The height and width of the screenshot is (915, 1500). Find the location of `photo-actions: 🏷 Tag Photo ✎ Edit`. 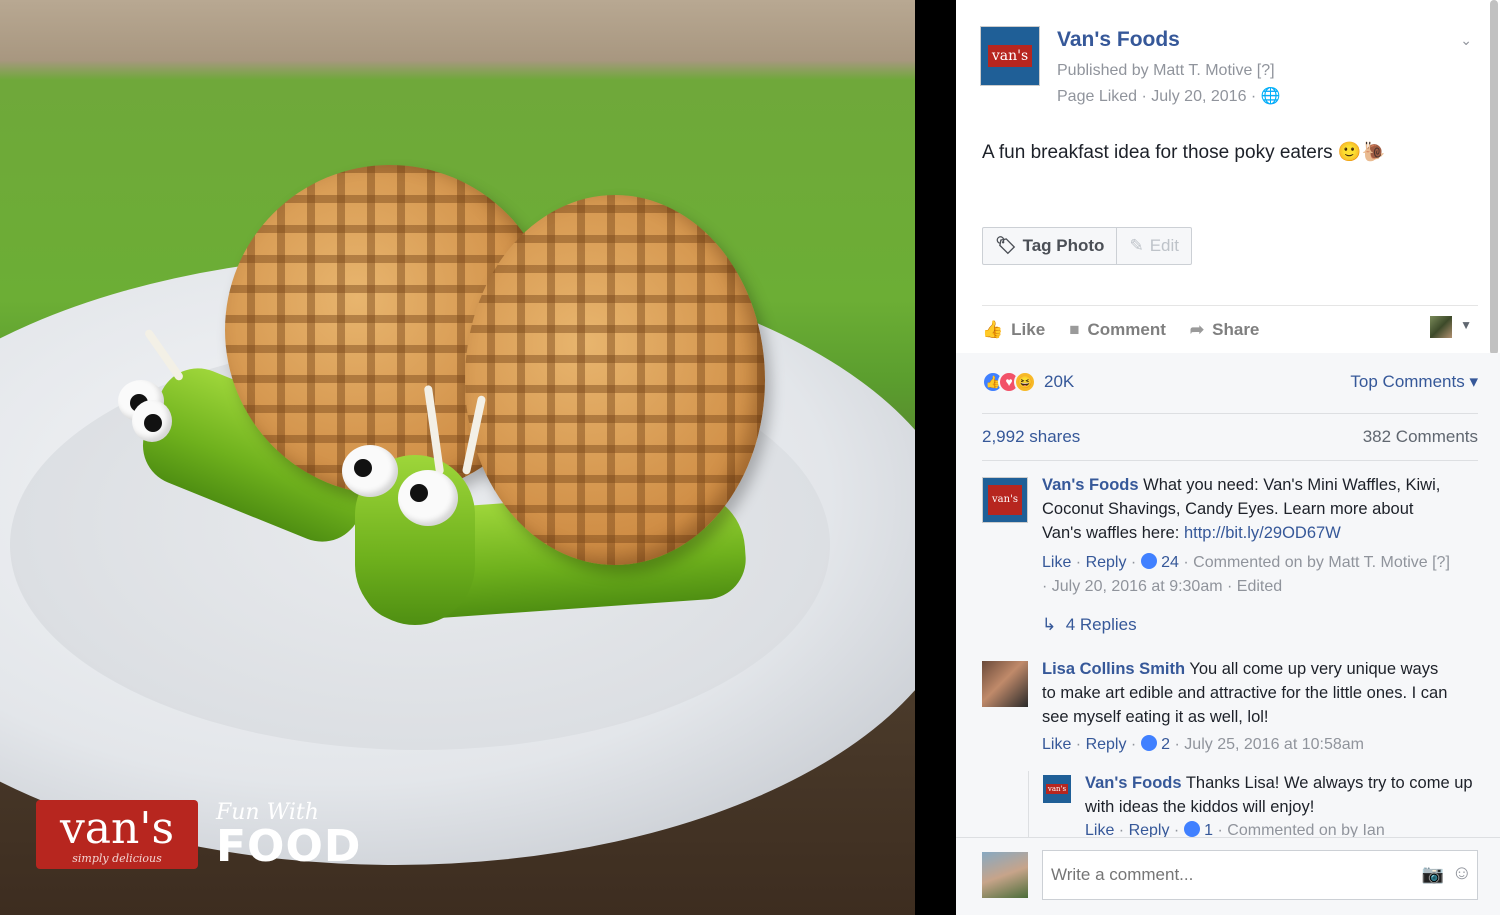

photo-actions: 🏷 Tag Photo ✎ Edit is located at coordinates (1087, 246).